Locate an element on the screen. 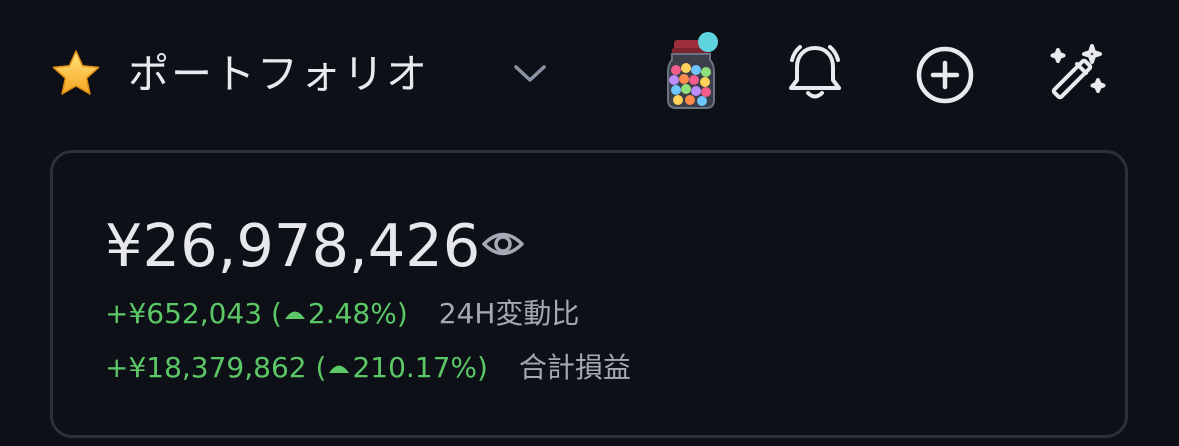 The image size is (1179, 446). total-pnl-close-paren: ) is located at coordinates (482, 367).